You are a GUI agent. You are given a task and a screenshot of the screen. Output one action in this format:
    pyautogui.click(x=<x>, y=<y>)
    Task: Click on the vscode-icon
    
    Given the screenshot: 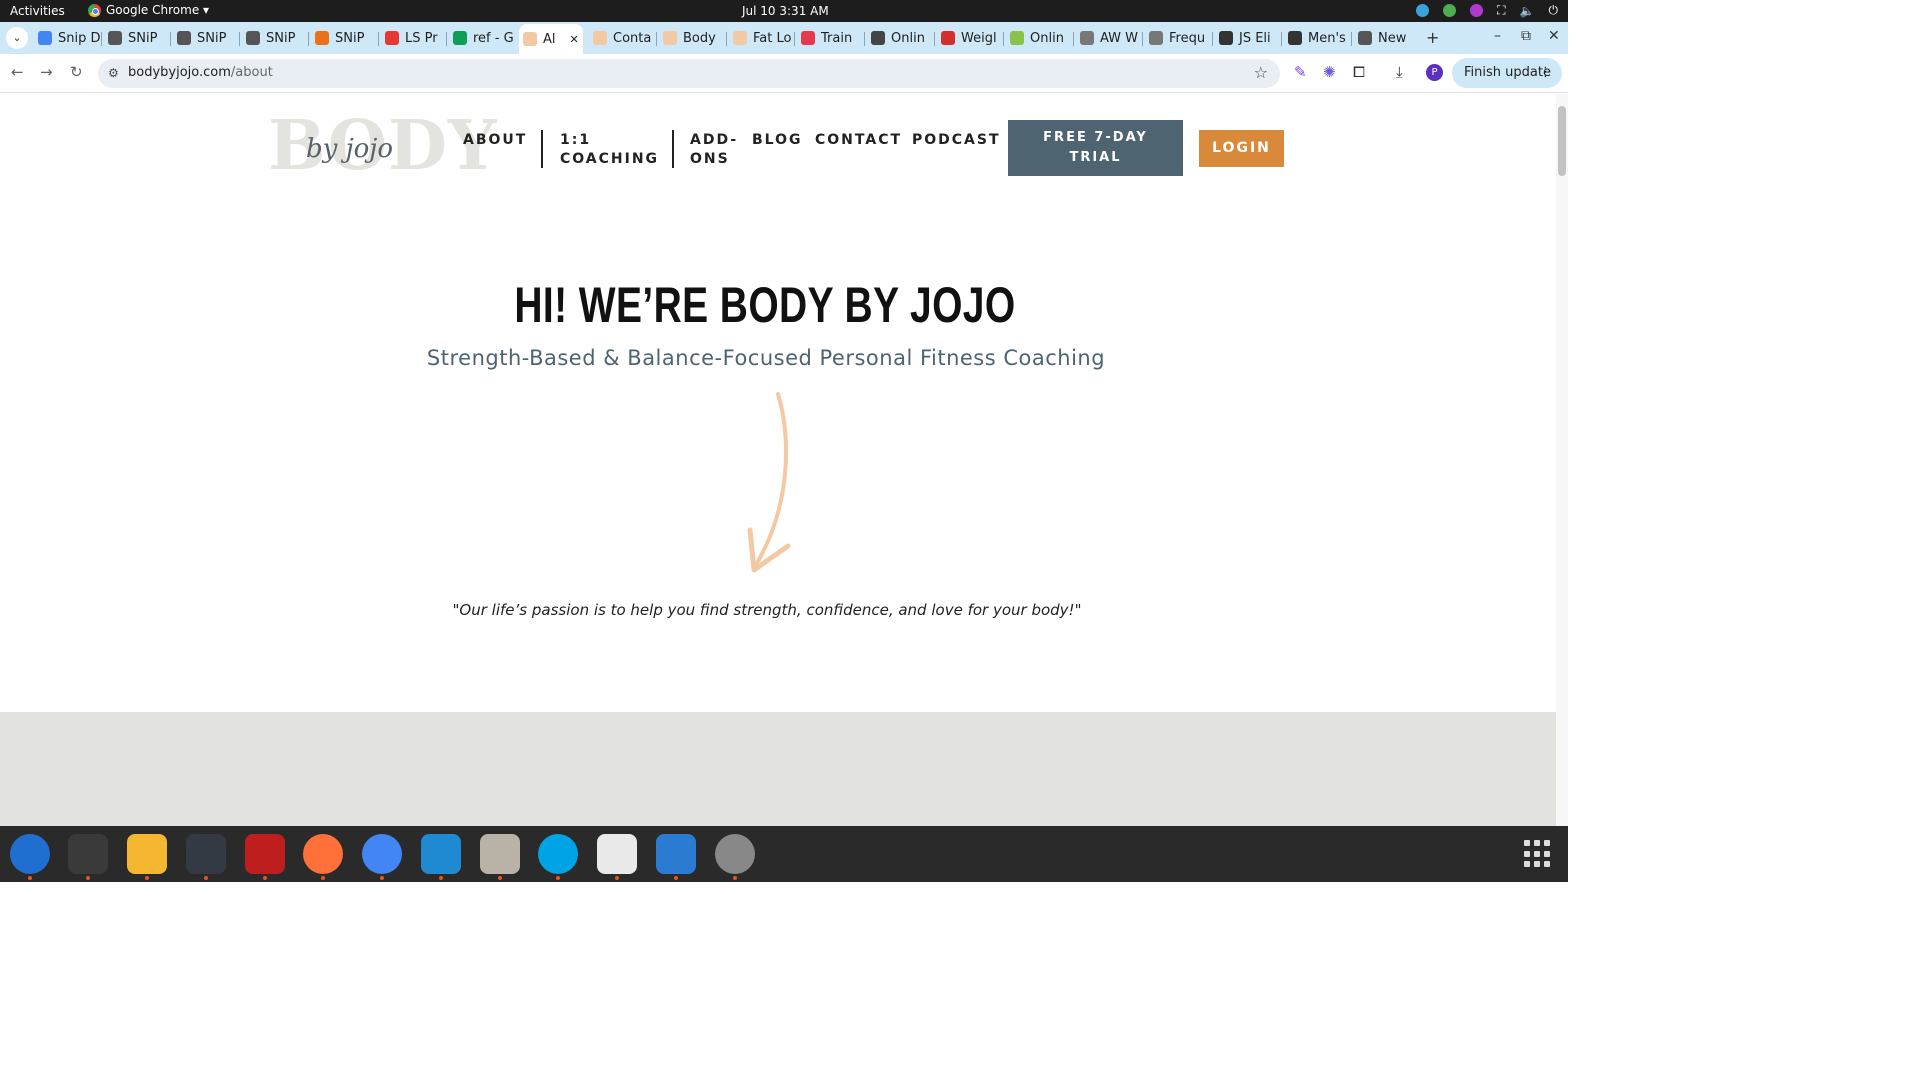 What is the action you would take?
    pyautogui.click(x=441, y=854)
    